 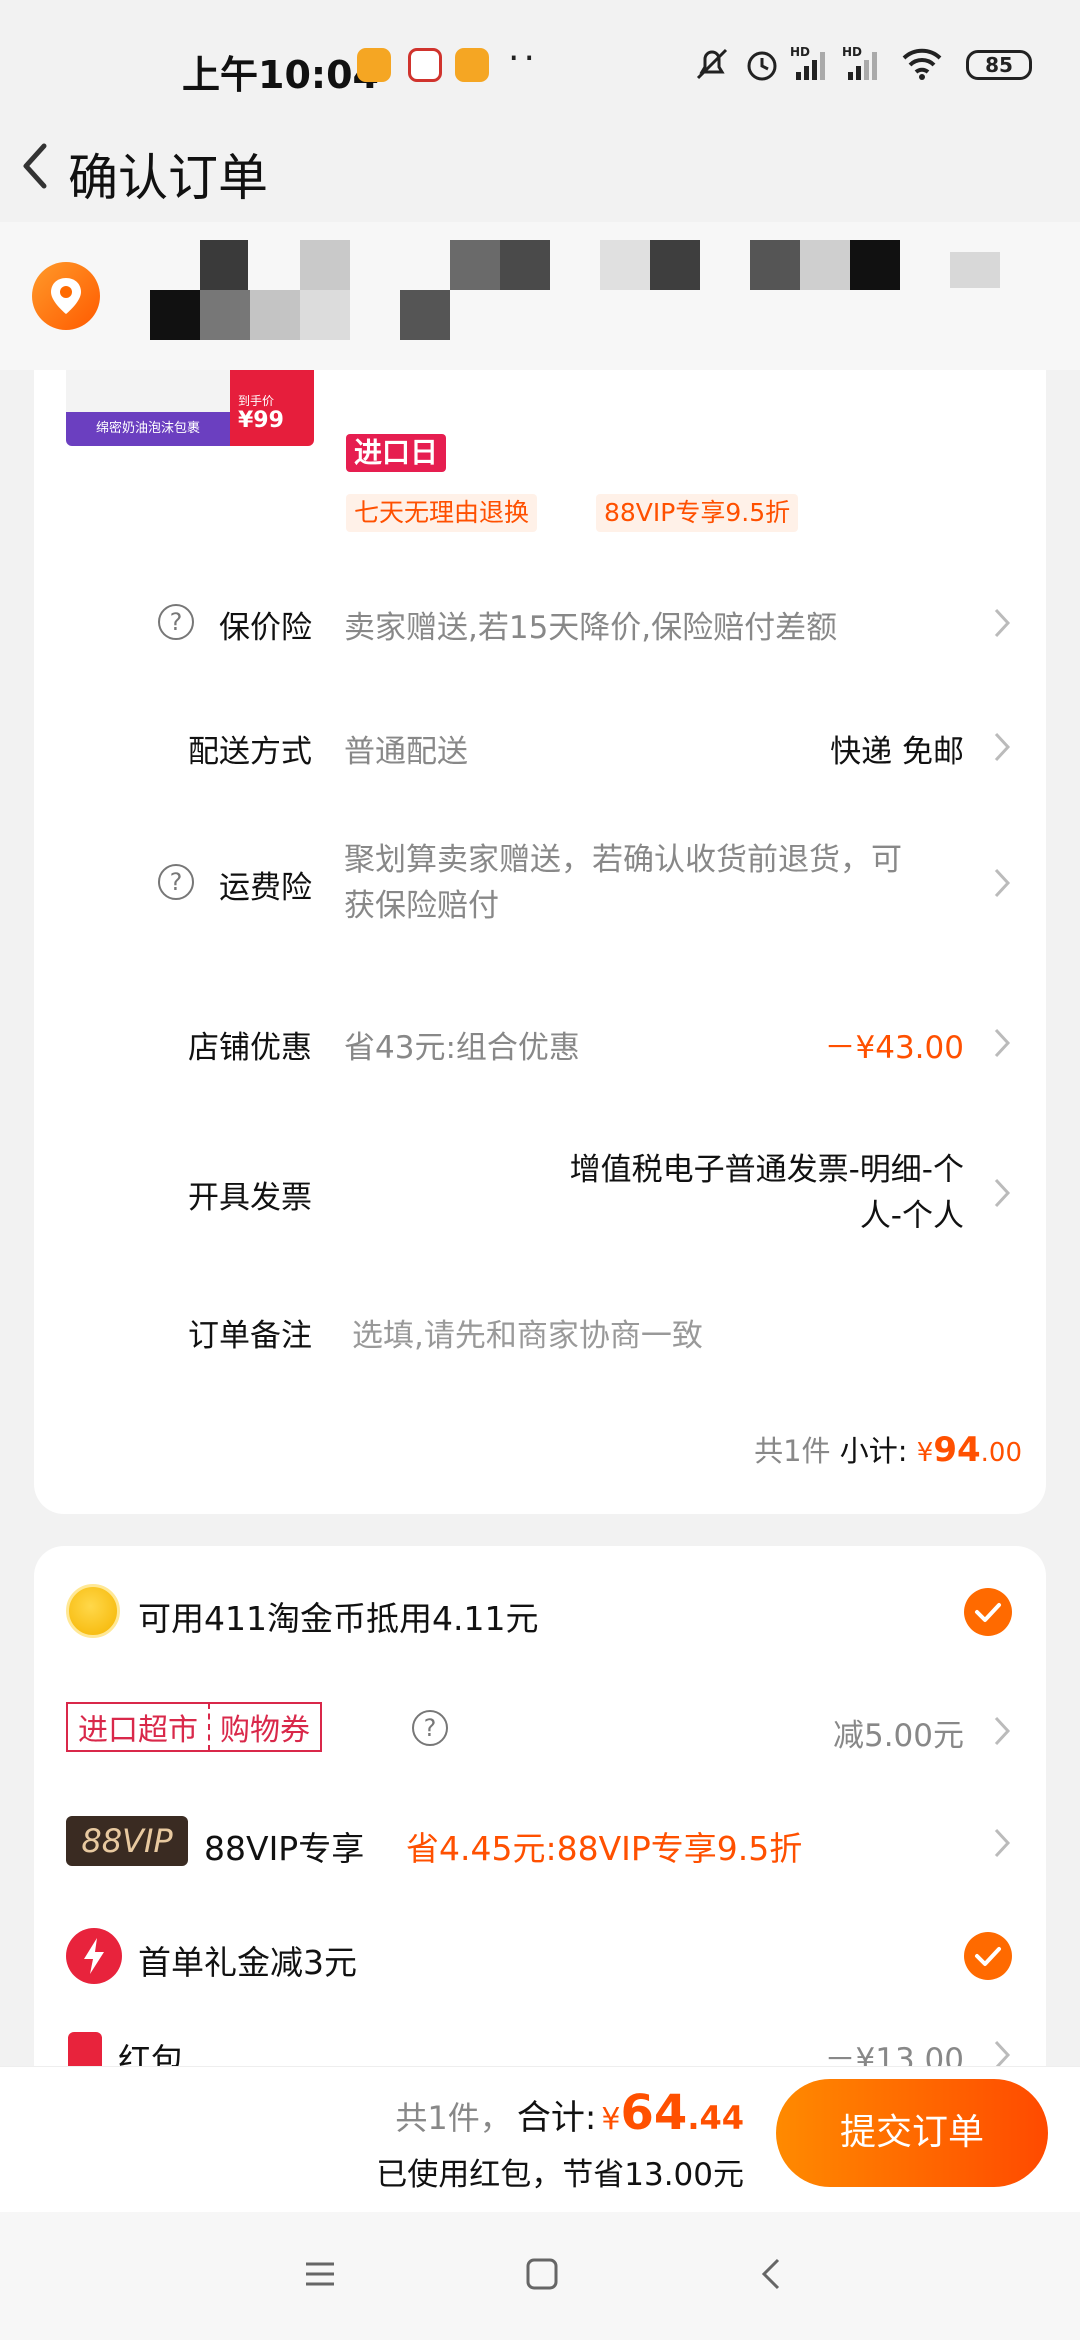 What do you see at coordinates (93, 1611) in the screenshot?
I see `coin-icon` at bounding box center [93, 1611].